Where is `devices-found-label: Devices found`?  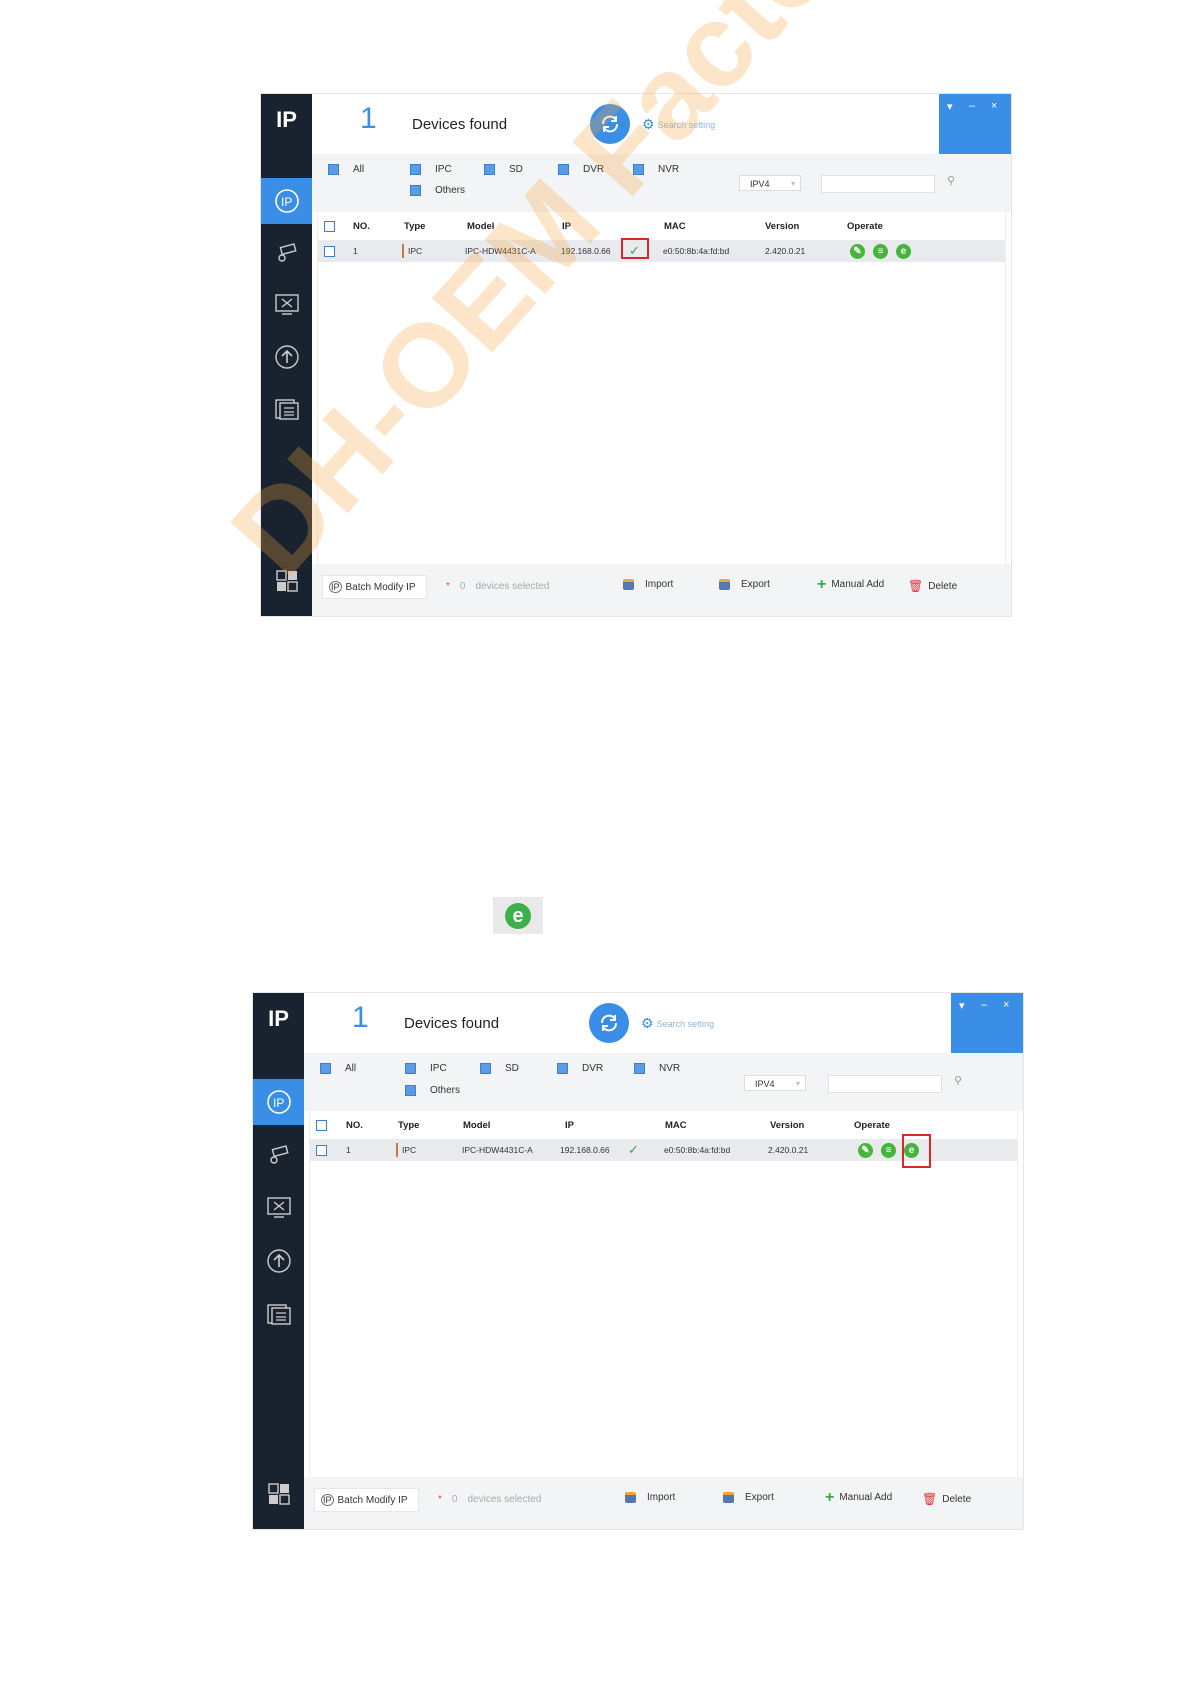
devices-found-label: Devices found is located at coordinates (460, 124).